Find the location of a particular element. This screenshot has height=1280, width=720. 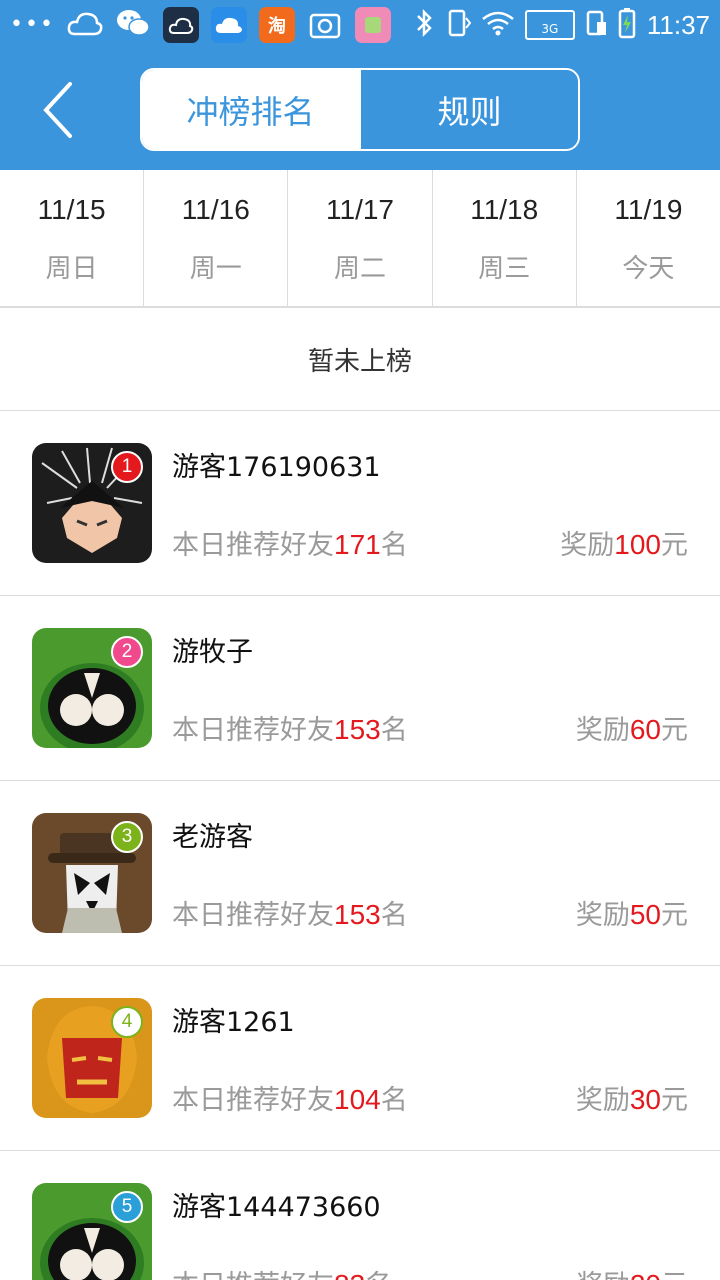

theme-app-icon is located at coordinates (372, 25).